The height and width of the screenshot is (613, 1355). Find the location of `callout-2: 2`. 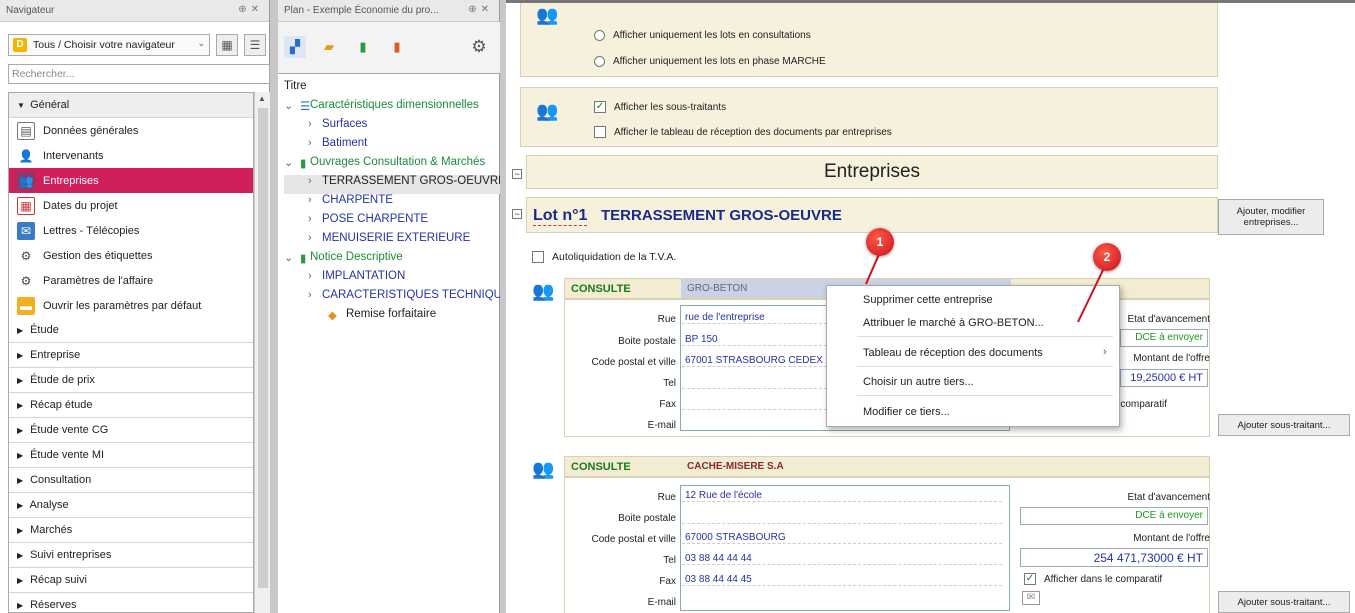

callout-2: 2 is located at coordinates (1107, 257).